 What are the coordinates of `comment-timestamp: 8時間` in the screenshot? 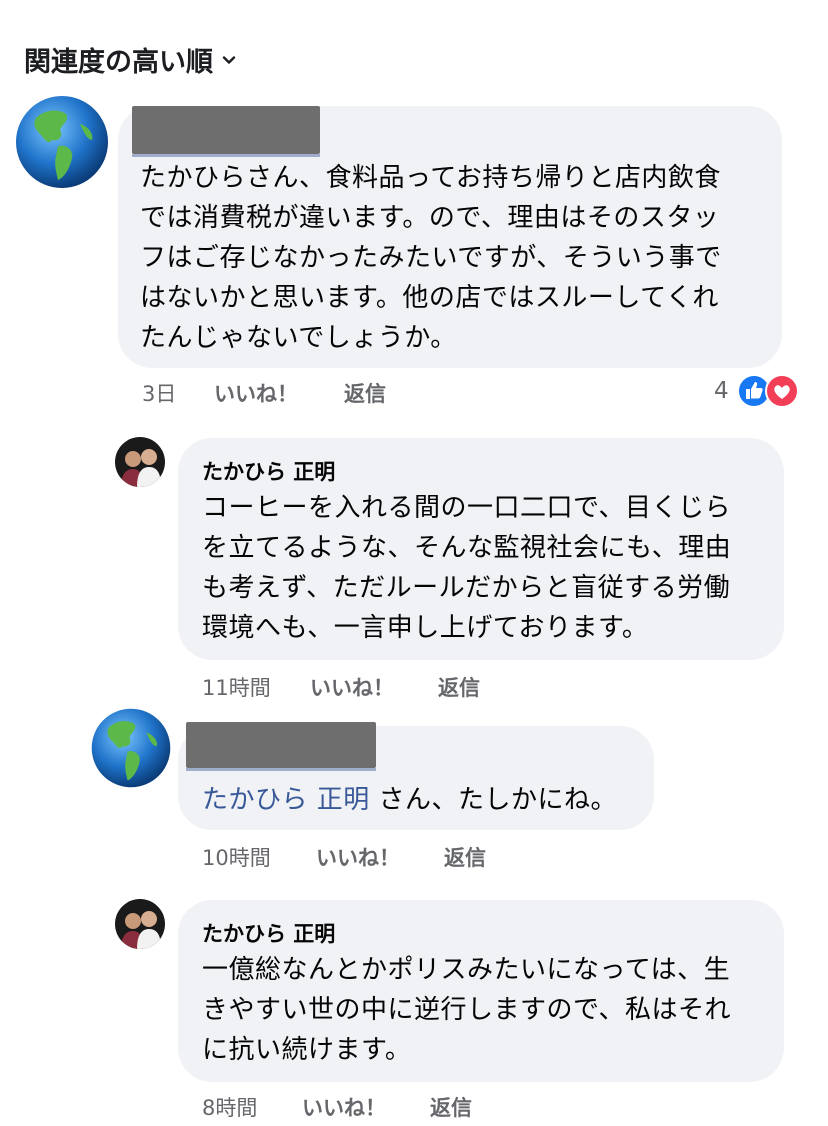 It's located at (252, 1107).